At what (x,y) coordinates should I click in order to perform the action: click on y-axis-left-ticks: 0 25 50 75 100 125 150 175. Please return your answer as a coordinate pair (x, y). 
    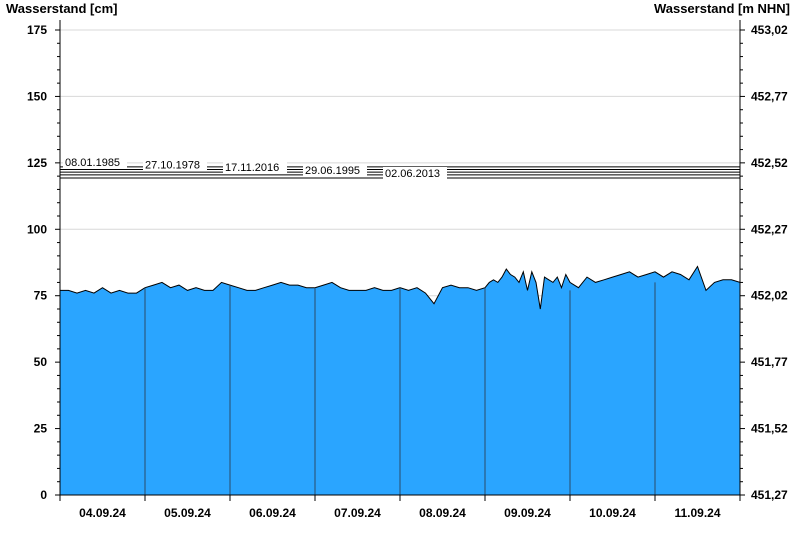
    Looking at the image, I should click on (43, 262).